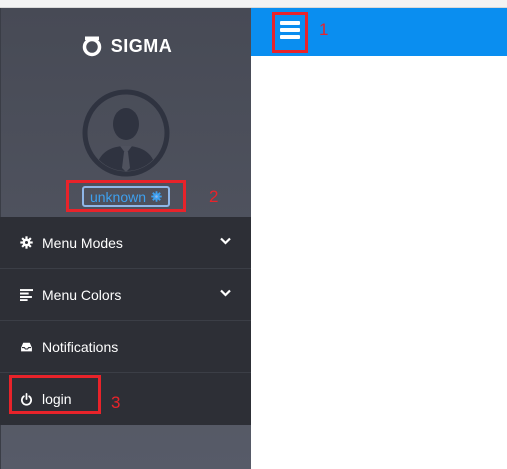 The width and height of the screenshot is (507, 469). Describe the element at coordinates (141, 45) in the screenshot. I see `brand-name: SIGMA` at that location.